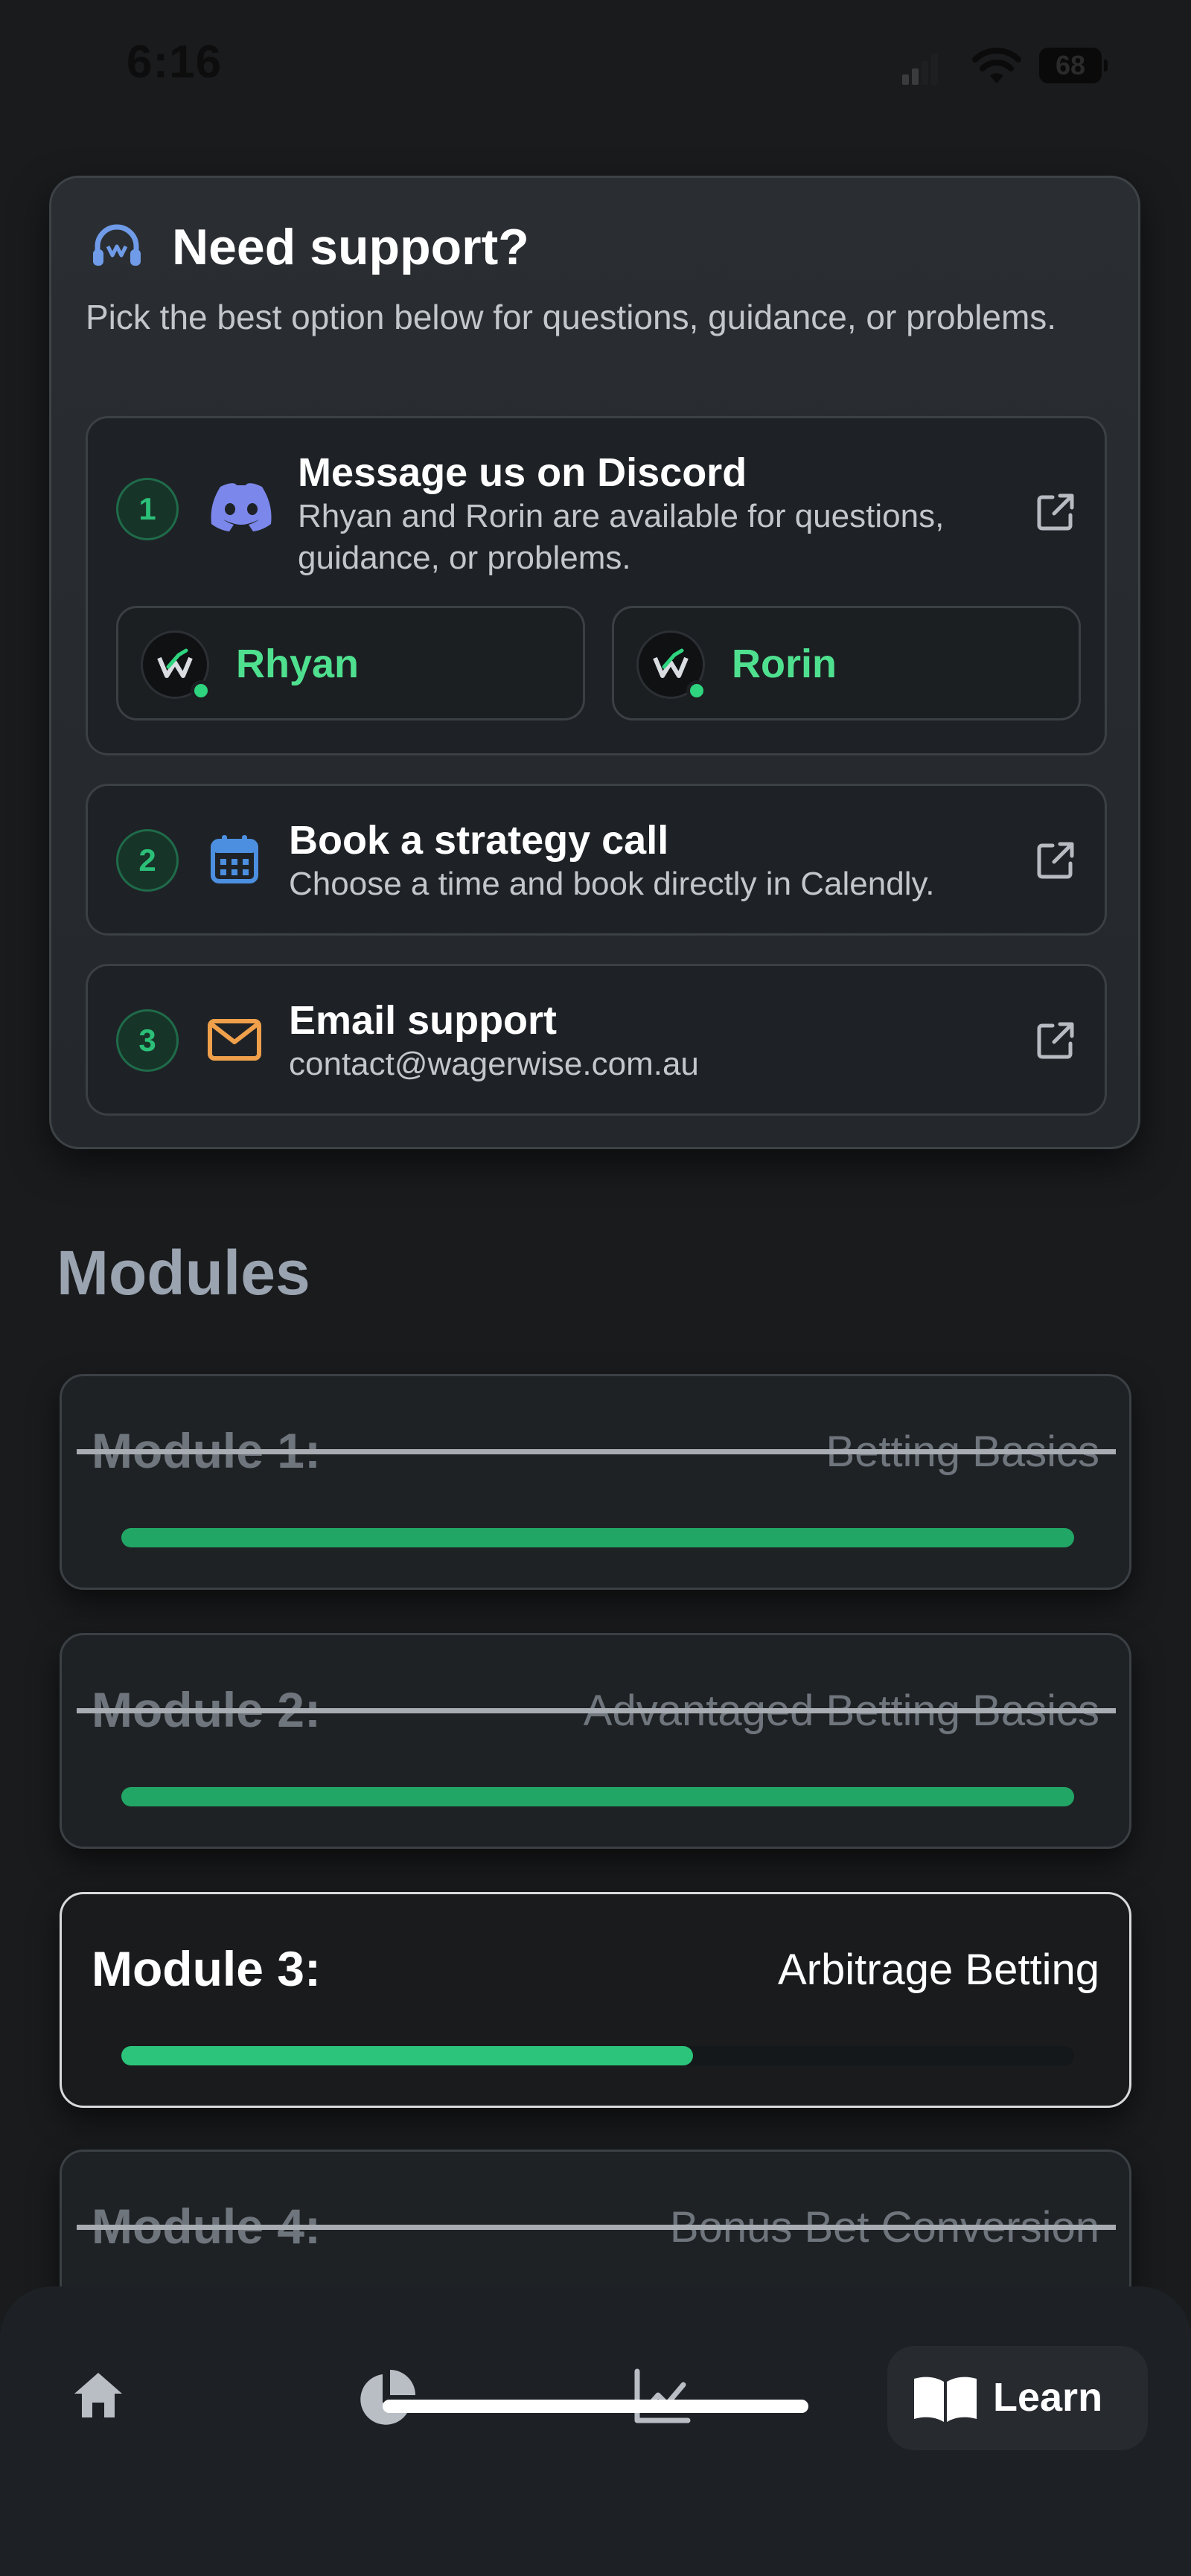 The image size is (1191, 2576). What do you see at coordinates (596, 1040) in the screenshot?
I see `email-support-option: 3 Email support contact@wagerwise.com.au` at bounding box center [596, 1040].